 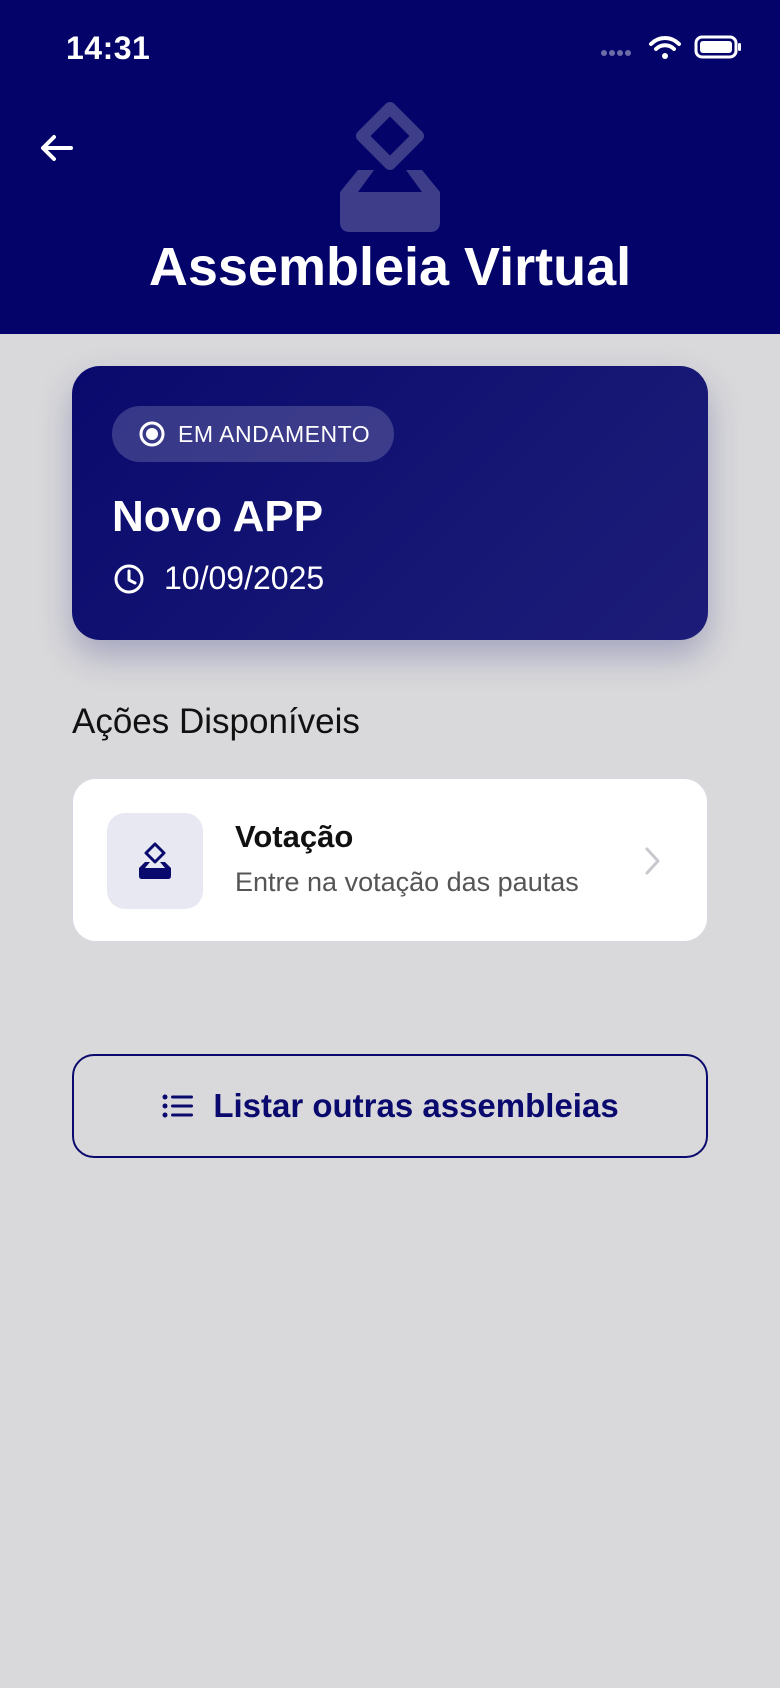 I want to click on meeting-date-row: 10/09/2025, so click(x=218, y=578).